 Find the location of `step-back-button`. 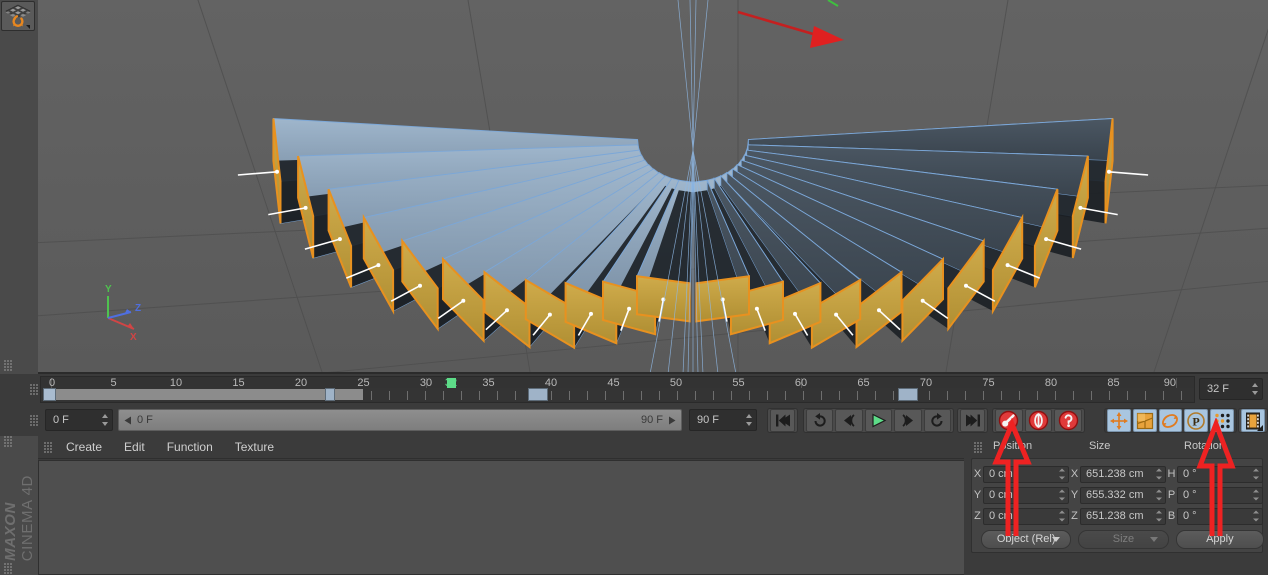

step-back-button is located at coordinates (849, 420).